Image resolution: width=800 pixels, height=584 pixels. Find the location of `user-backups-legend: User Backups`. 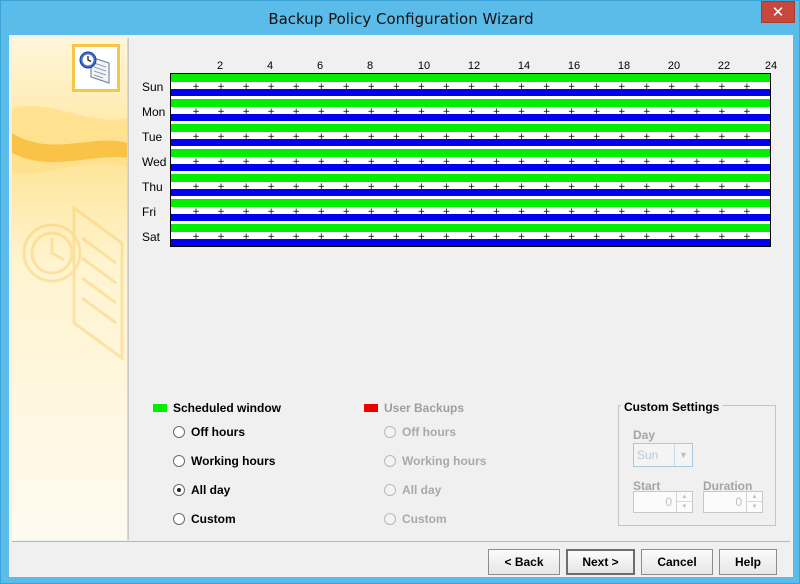

user-backups-legend: User Backups is located at coordinates (414, 408).